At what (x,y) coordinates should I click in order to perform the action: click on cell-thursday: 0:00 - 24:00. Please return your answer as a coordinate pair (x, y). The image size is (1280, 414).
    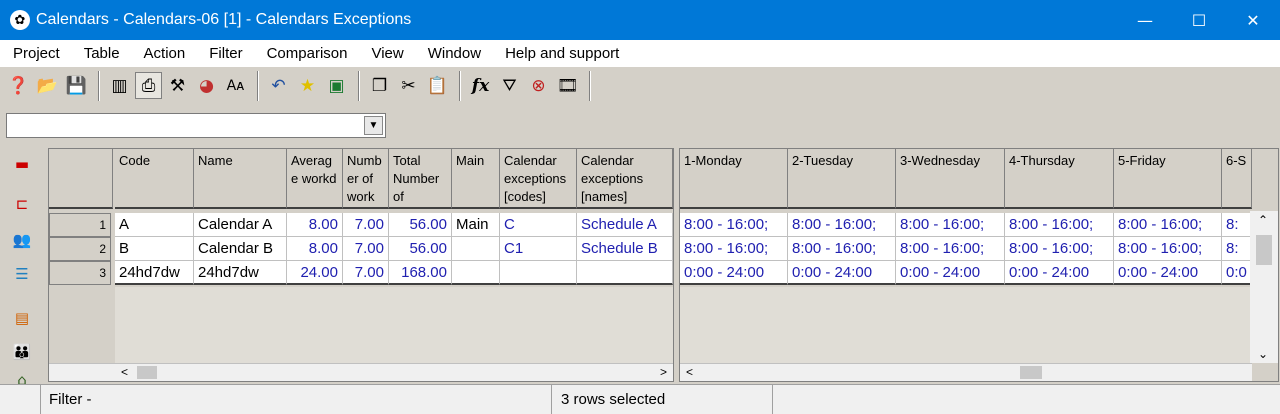
    Looking at the image, I should click on (1059, 273).